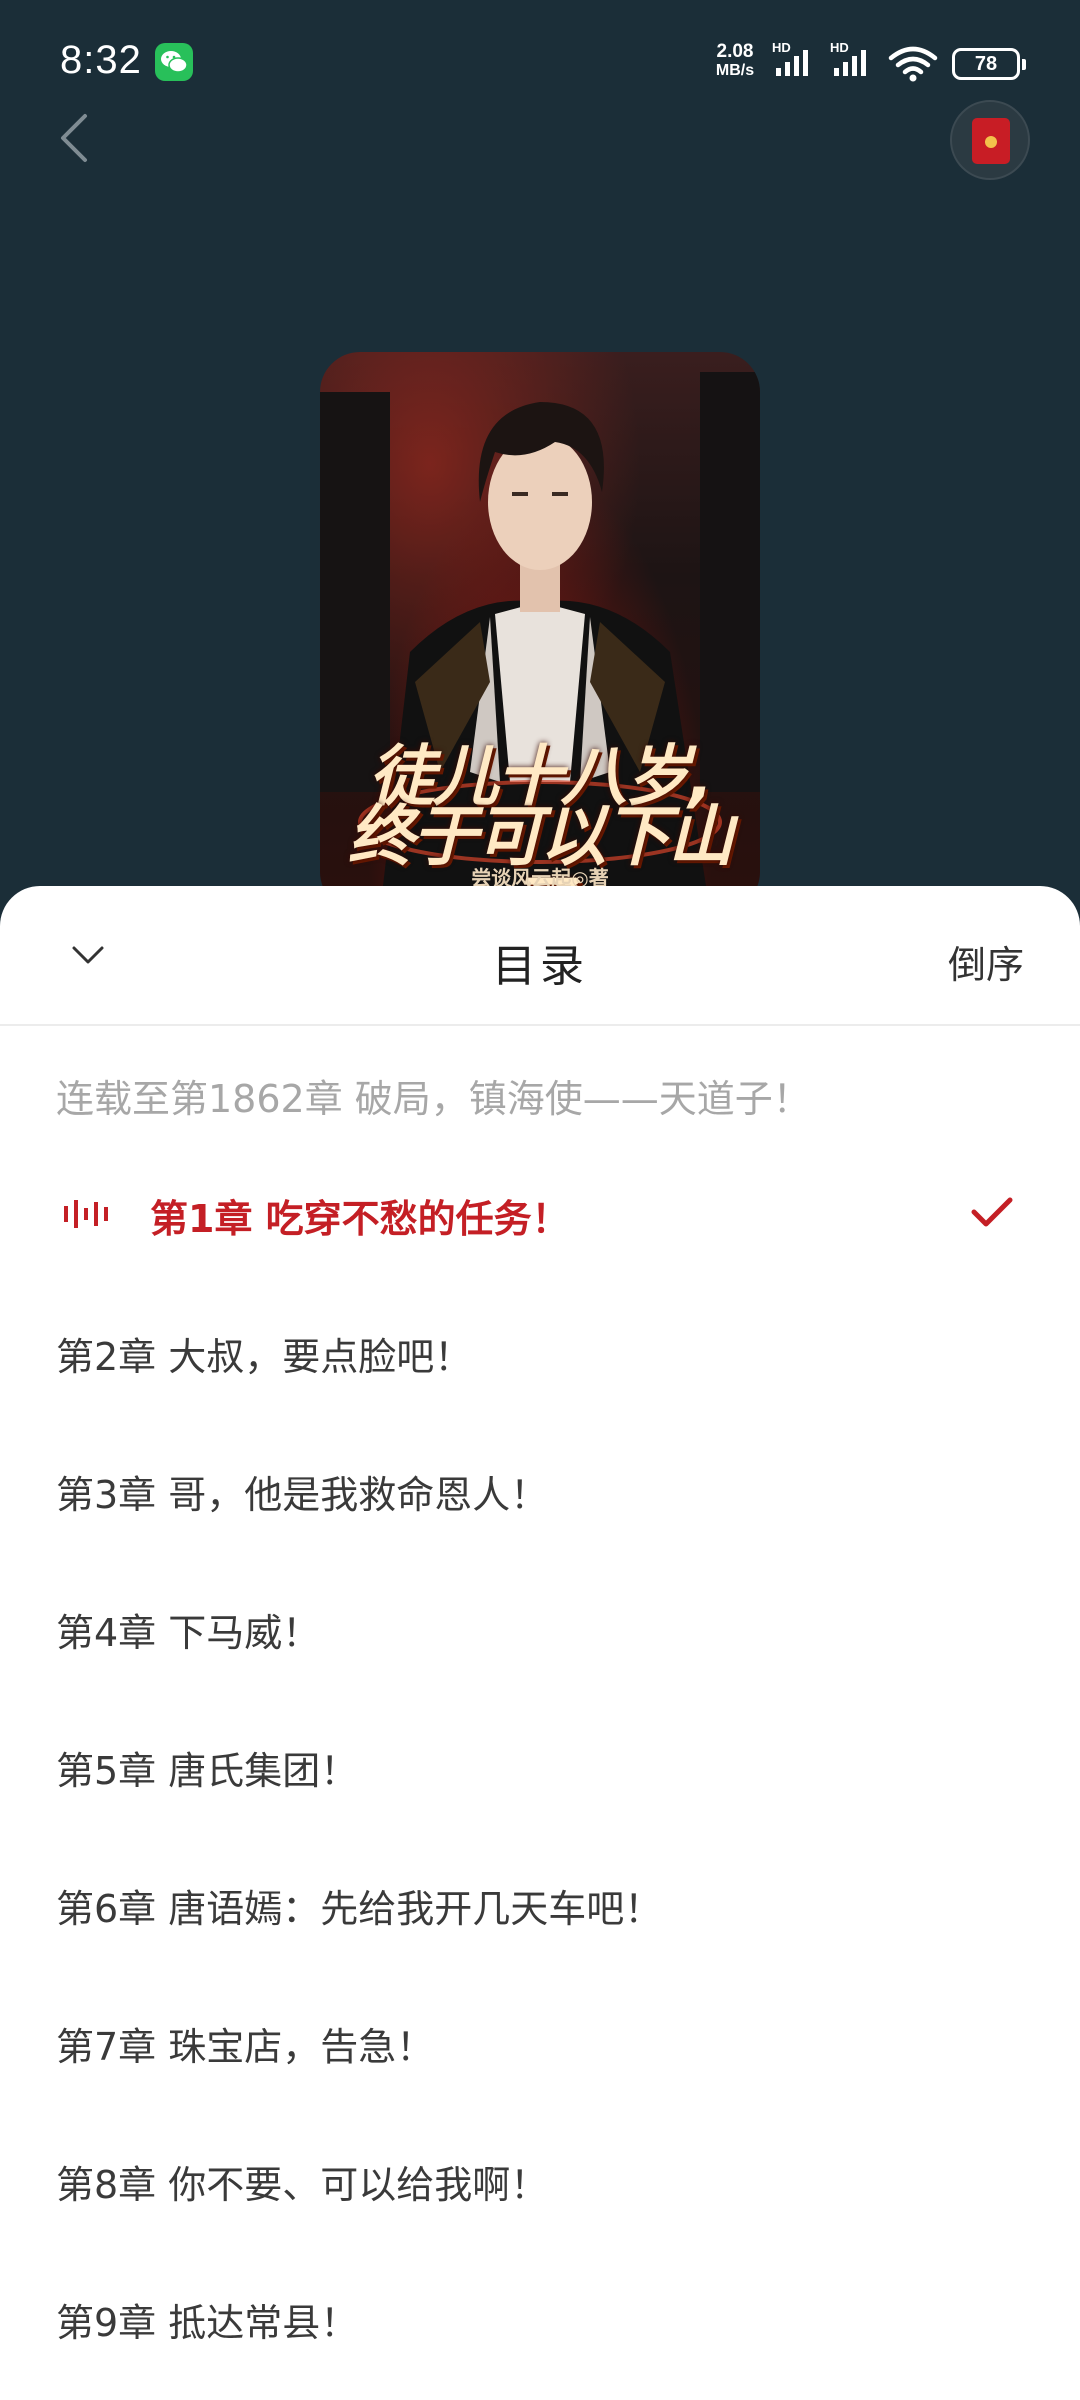  I want to click on catalog-title: 目录, so click(540, 966).